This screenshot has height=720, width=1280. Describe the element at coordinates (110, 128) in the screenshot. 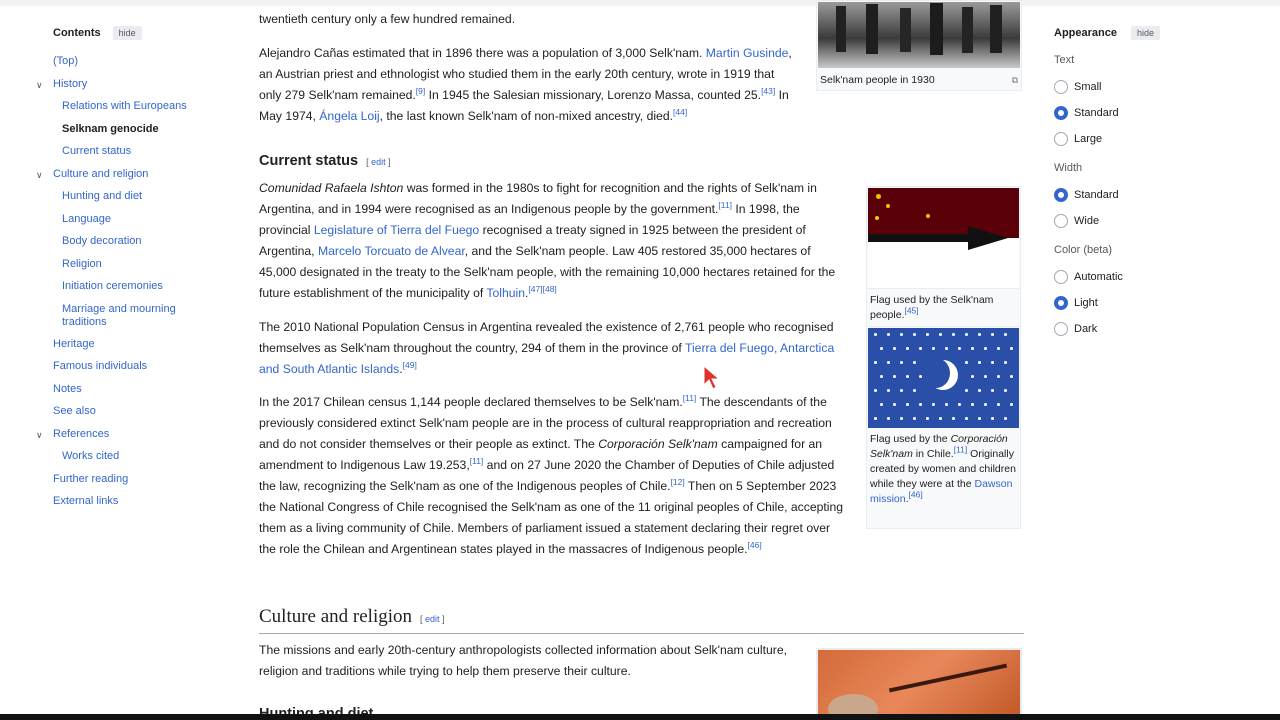

I see `toc-item-label: Selknam genocide` at that location.